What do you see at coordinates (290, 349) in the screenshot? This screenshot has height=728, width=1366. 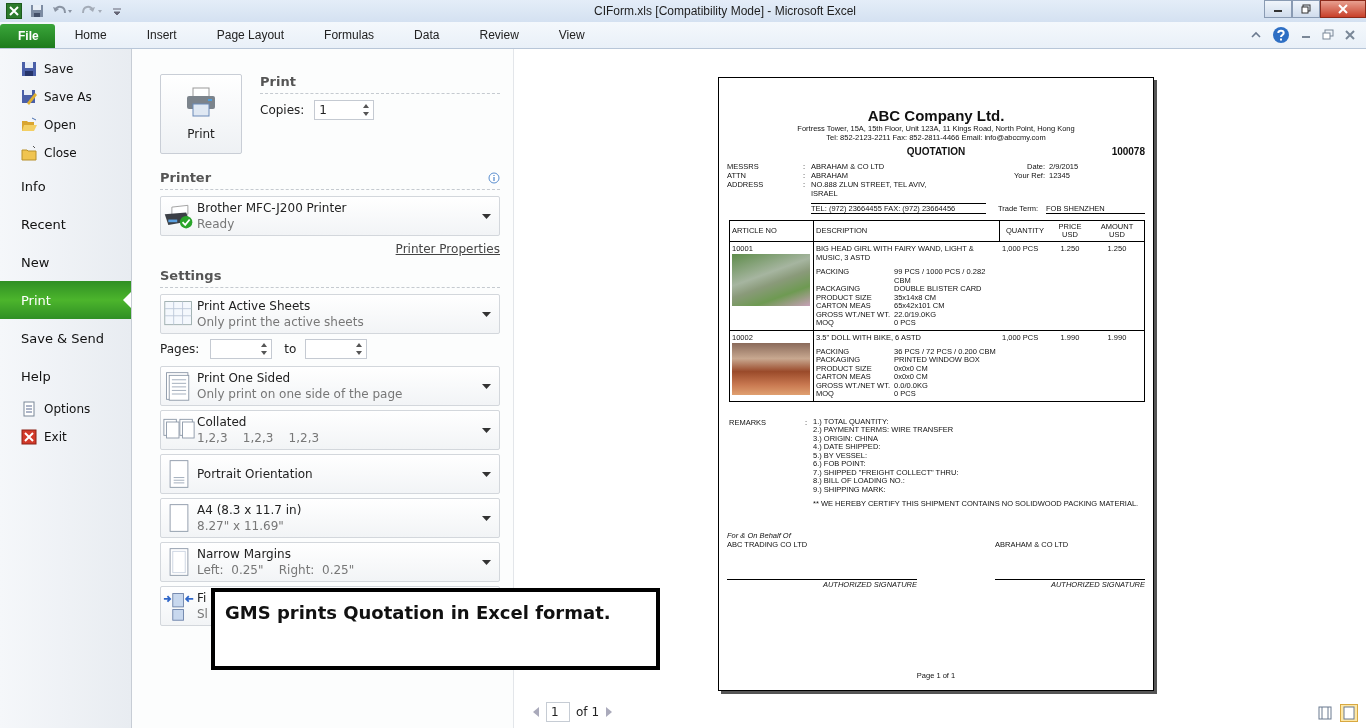 I see `to-label: to` at bounding box center [290, 349].